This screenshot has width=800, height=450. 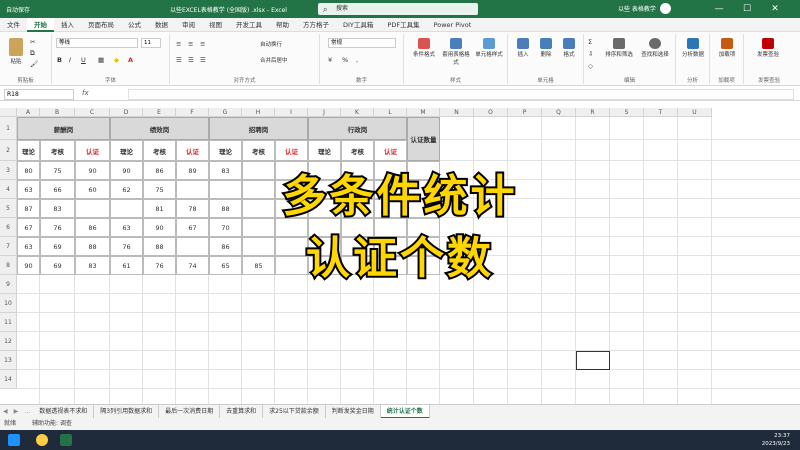 I want to click on close-button: ✕, so click(x=775, y=9).